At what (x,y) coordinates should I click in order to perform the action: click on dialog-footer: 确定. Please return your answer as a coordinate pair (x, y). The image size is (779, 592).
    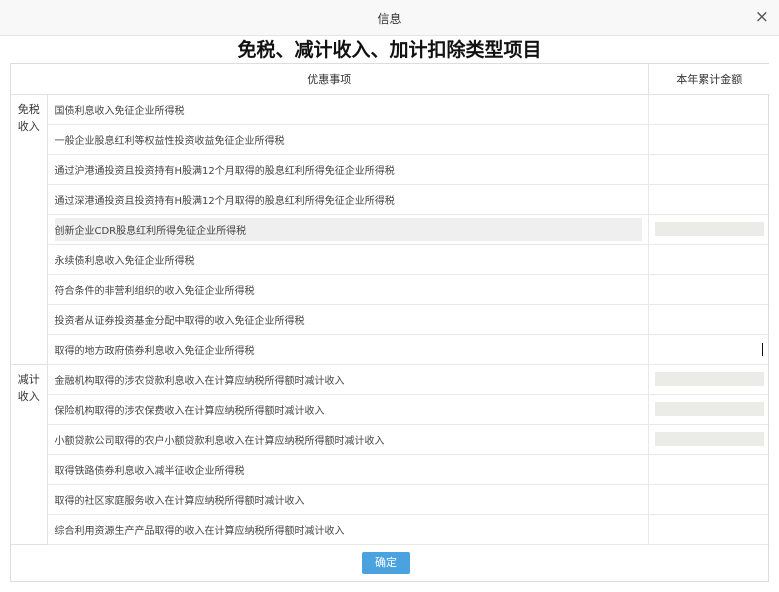
    Looking at the image, I should click on (389, 563).